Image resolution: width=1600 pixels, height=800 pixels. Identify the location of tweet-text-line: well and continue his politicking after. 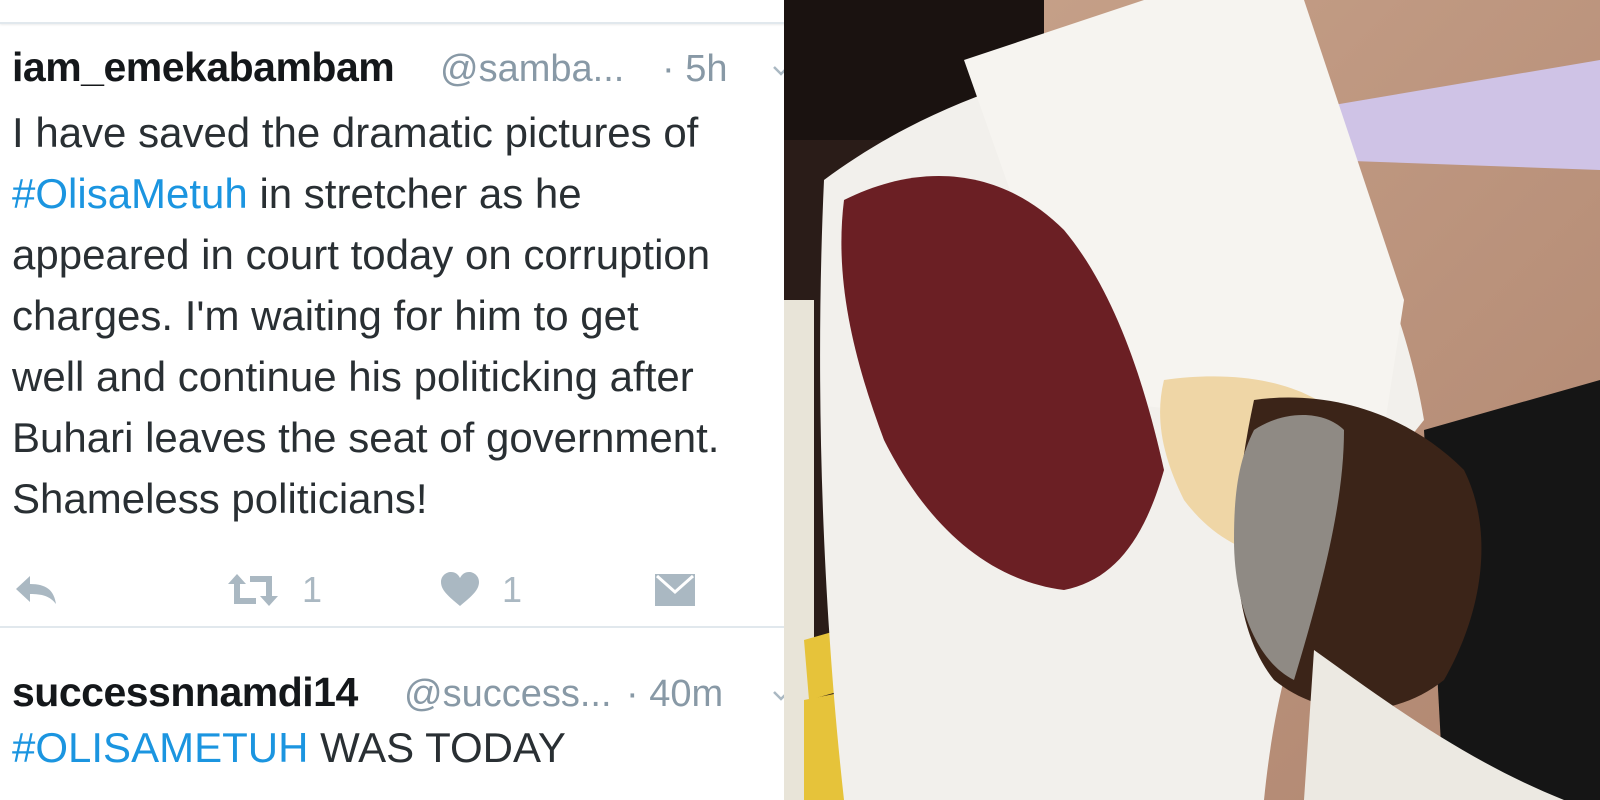
(402, 376).